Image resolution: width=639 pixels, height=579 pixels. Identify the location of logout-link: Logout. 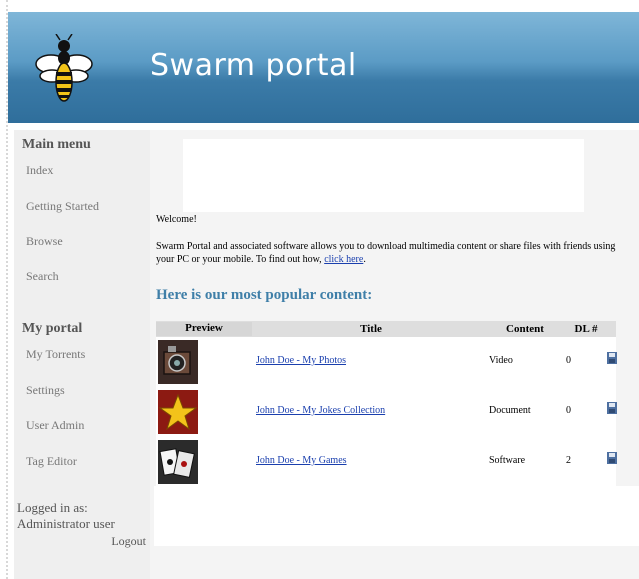
(128, 541).